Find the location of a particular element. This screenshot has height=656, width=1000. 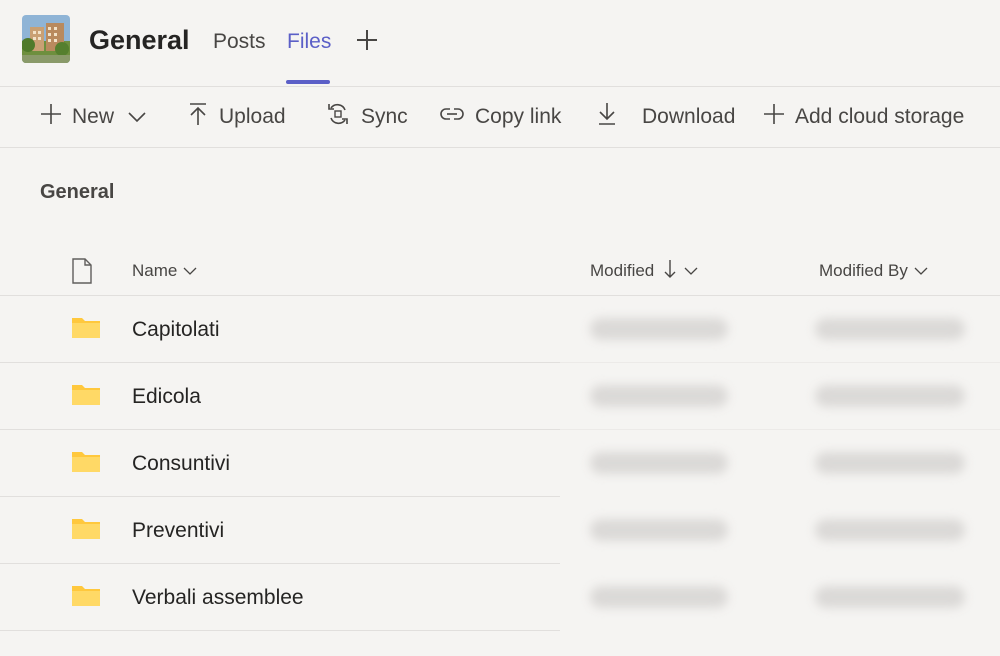

sync-label: Sync is located at coordinates (384, 116).